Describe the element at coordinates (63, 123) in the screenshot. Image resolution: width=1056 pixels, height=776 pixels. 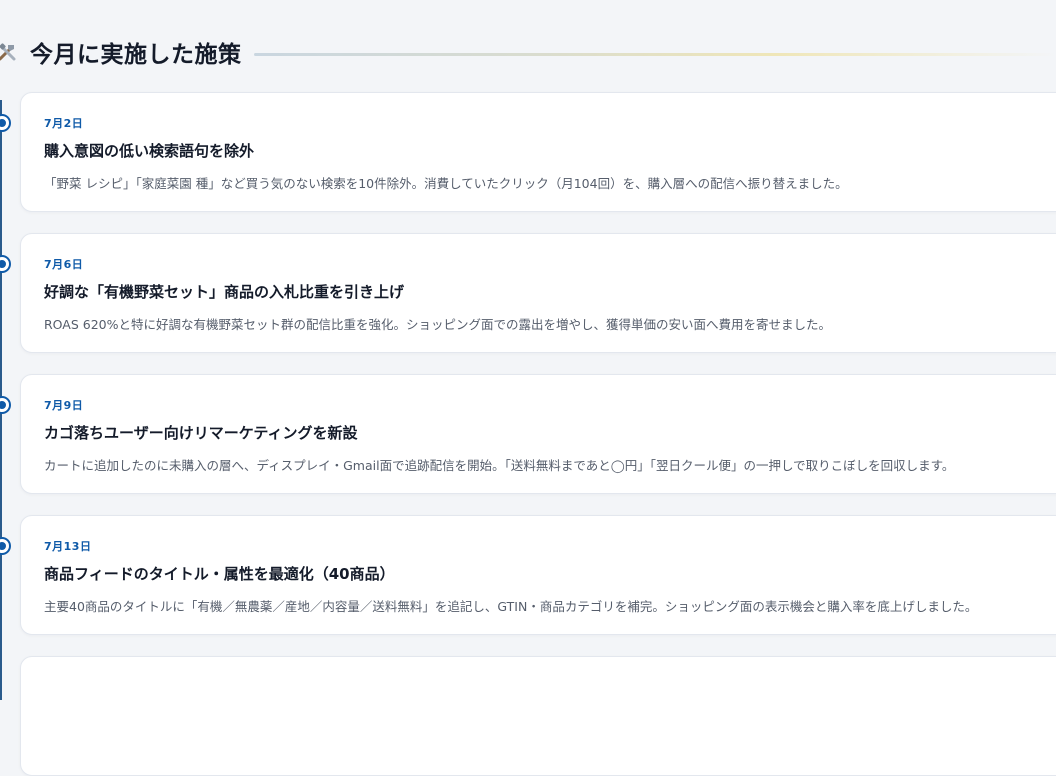
I see `card-date: 7月2日` at that location.